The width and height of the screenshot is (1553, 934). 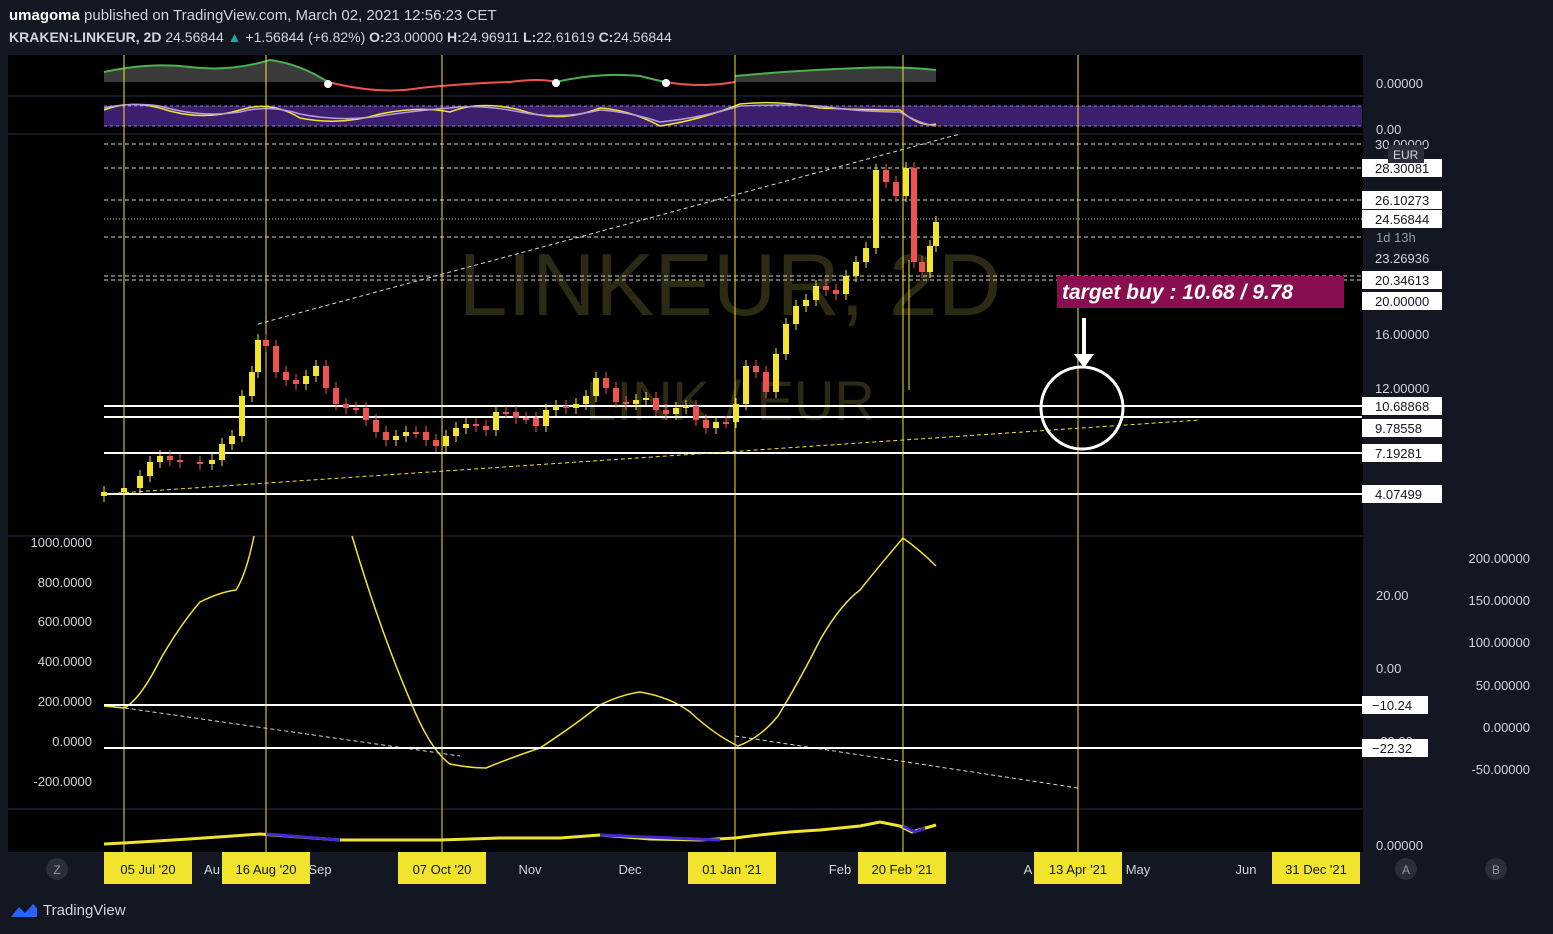 I want to click on price-axis-label: 20.34613, so click(x=1402, y=280).